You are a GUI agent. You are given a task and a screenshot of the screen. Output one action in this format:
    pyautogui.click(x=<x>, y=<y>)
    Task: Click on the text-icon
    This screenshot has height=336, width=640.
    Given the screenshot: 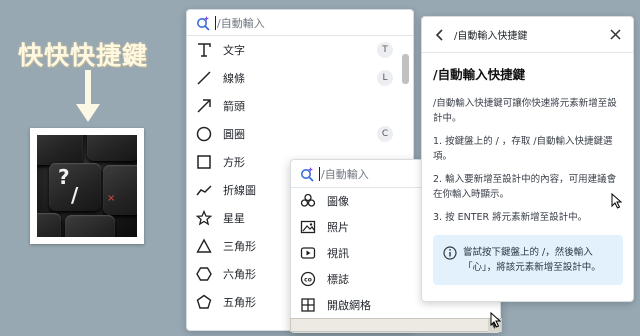 What is the action you would take?
    pyautogui.click(x=204, y=50)
    